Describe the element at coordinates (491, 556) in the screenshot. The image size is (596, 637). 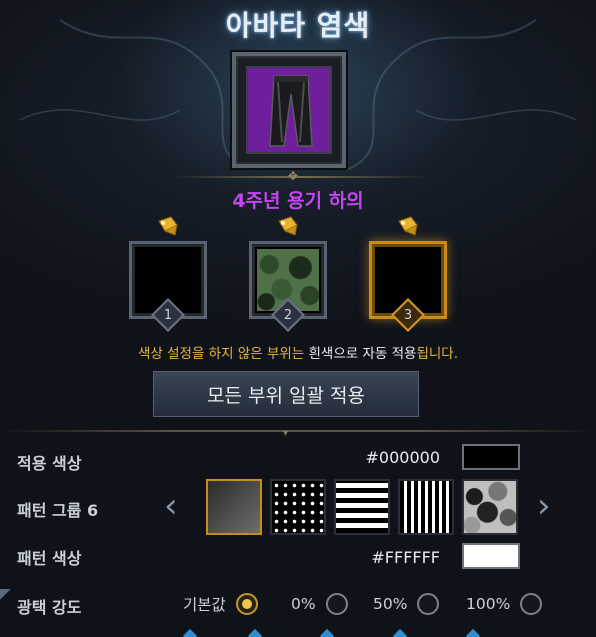
I see `pattern-color-swatch` at that location.